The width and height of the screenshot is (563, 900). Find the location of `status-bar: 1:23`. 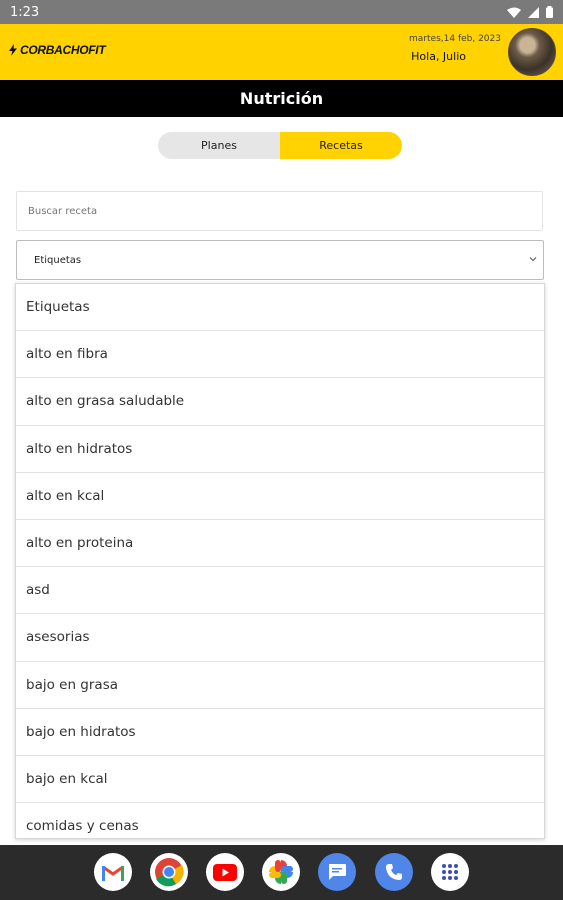

status-bar: 1:23 is located at coordinates (281, 12).